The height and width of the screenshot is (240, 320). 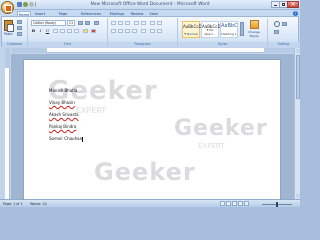 What do you see at coordinates (136, 23) in the screenshot?
I see `decrease-indent-icon` at bounding box center [136, 23].